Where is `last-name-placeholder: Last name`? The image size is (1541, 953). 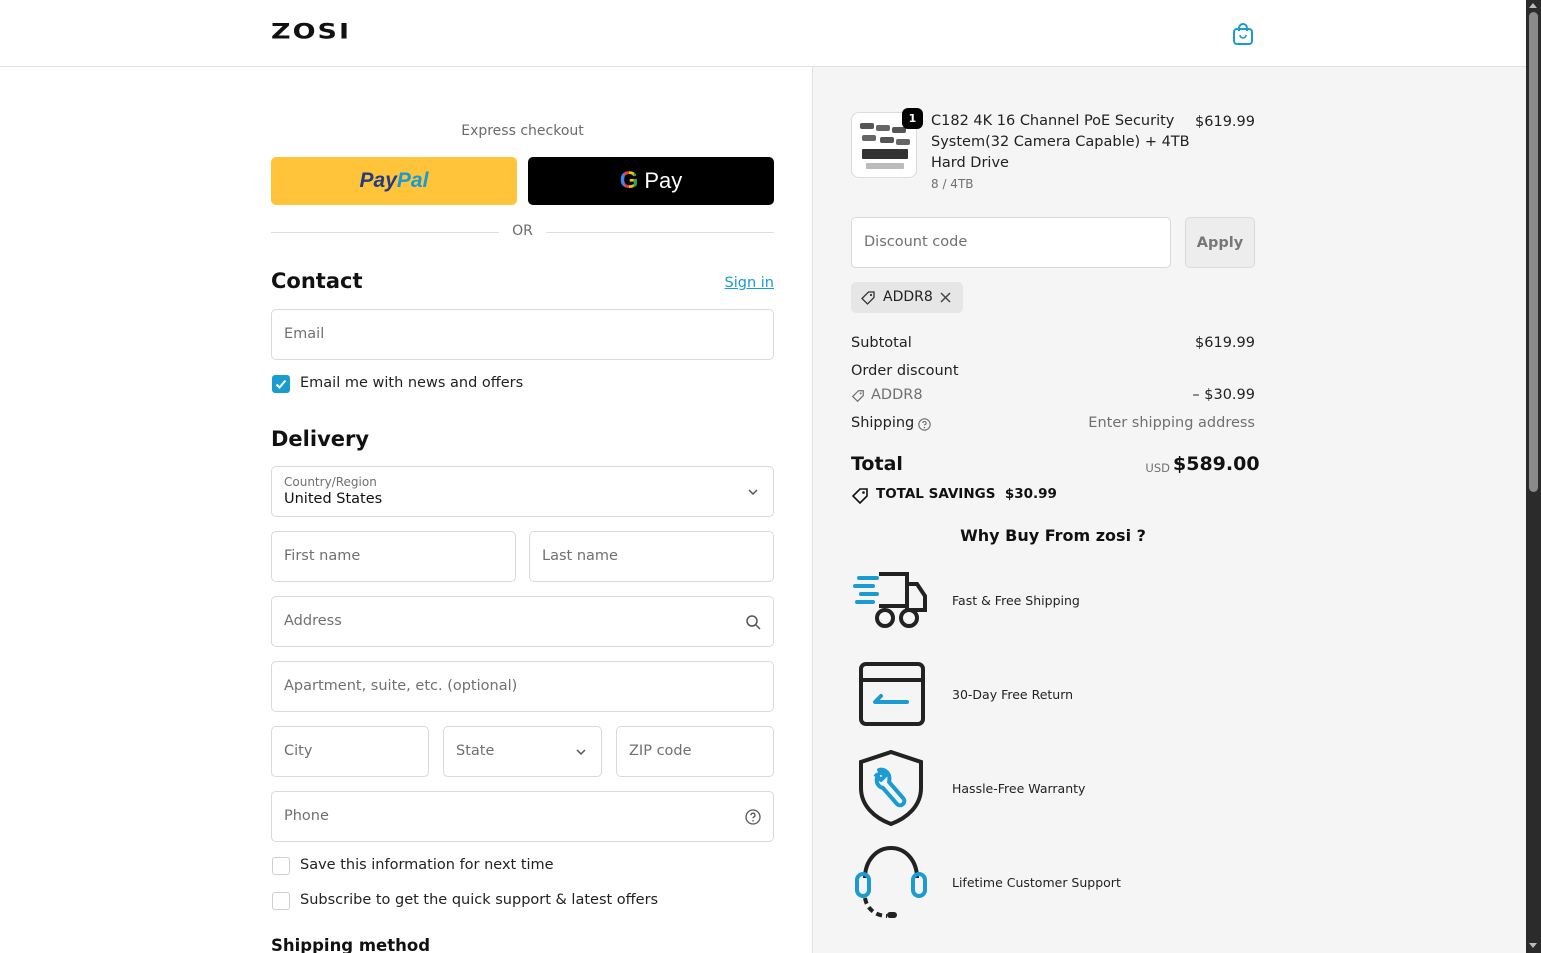
last-name-placeholder: Last name is located at coordinates (580, 556).